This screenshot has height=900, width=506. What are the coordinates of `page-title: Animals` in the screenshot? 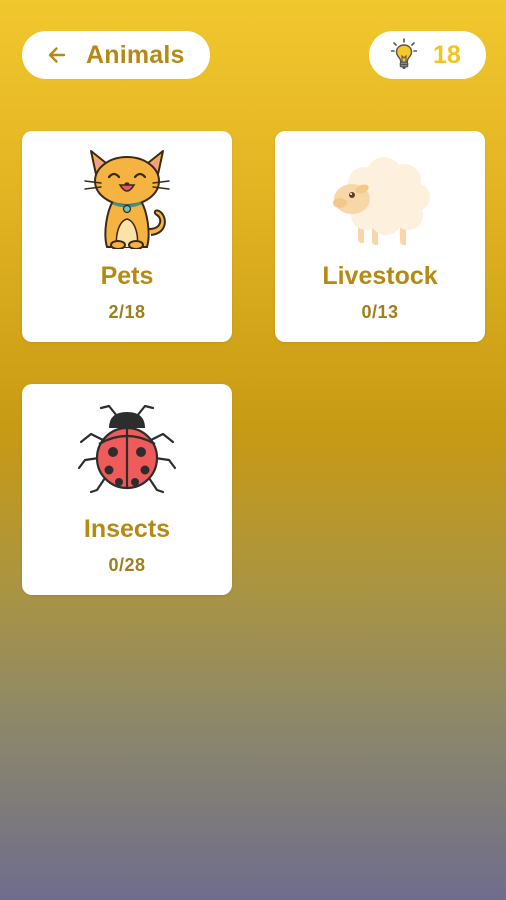 It's located at (135, 54).